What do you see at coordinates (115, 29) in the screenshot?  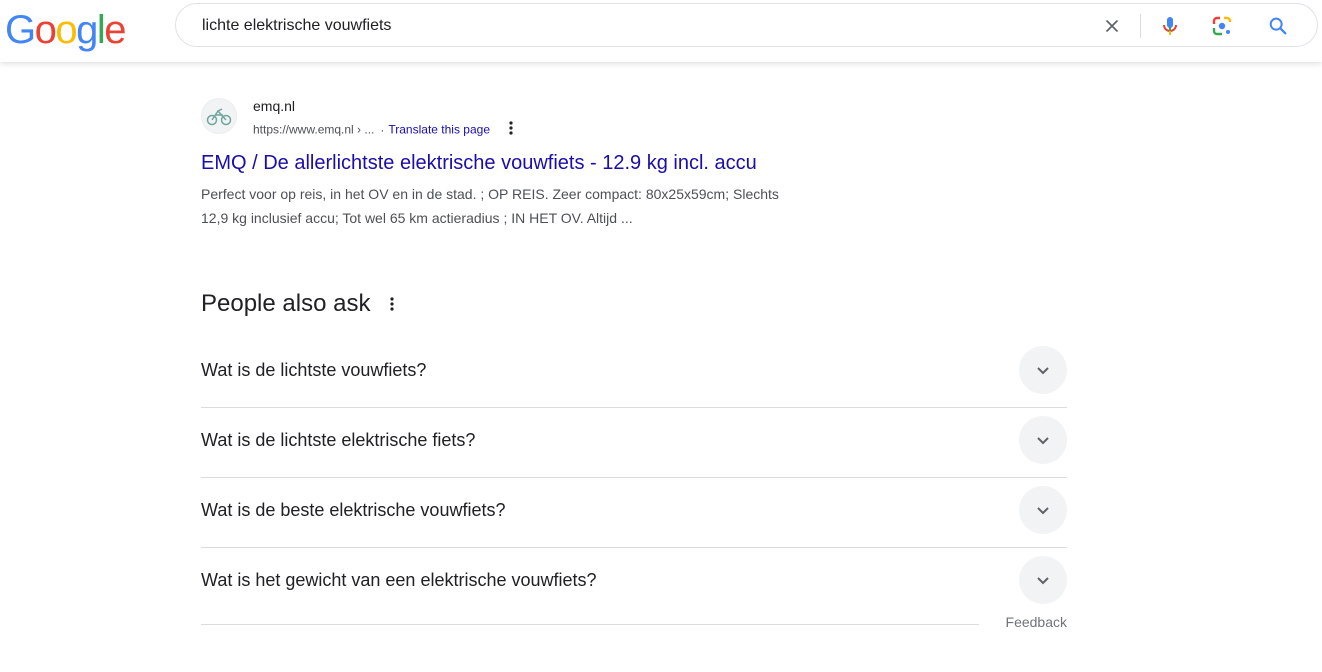 I see `logo-letter: e` at bounding box center [115, 29].